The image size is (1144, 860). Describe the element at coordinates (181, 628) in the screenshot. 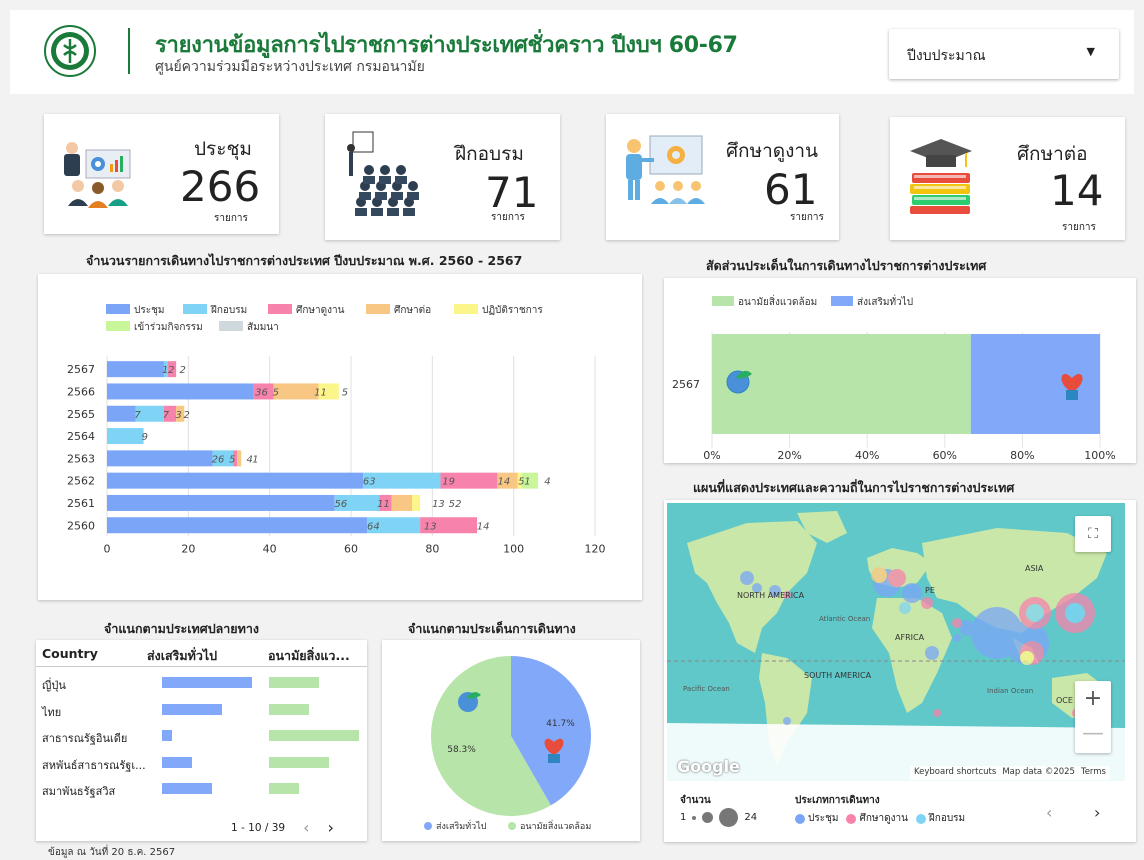

I see `country-table-title: จำแนกตามประเทศปลายทาง` at that location.